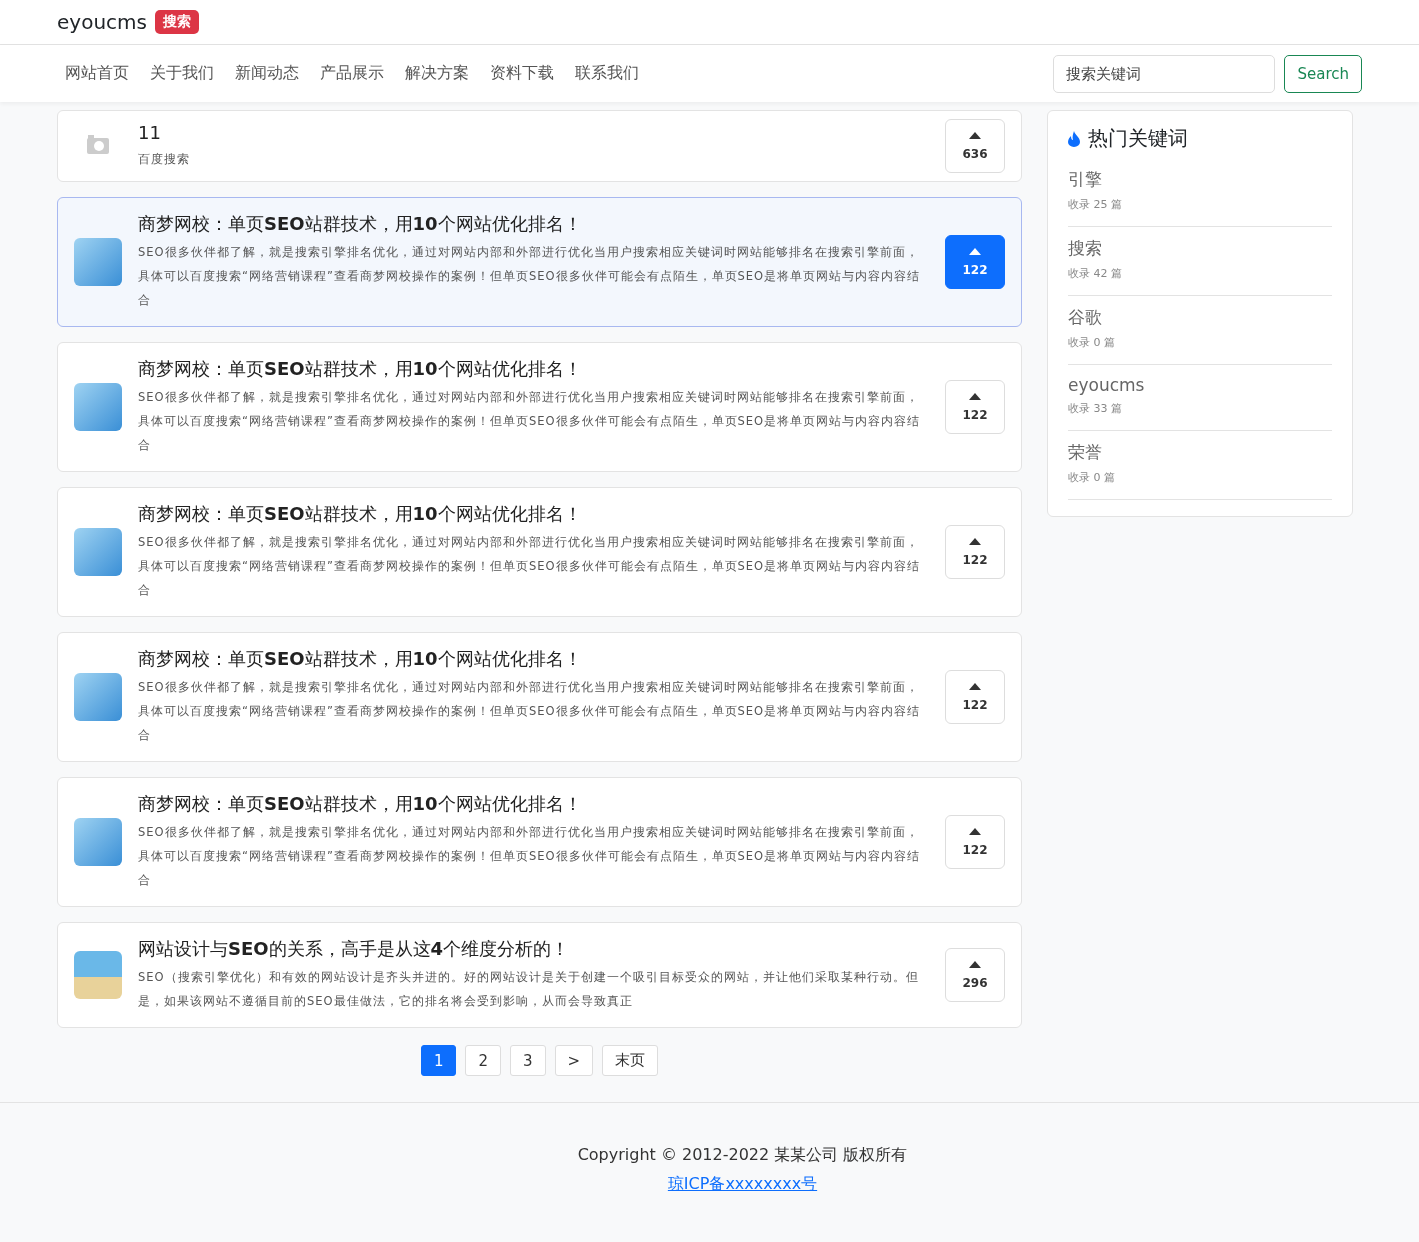  Describe the element at coordinates (1095, 273) in the screenshot. I see `keyword-count: 收录 42 篇` at that location.